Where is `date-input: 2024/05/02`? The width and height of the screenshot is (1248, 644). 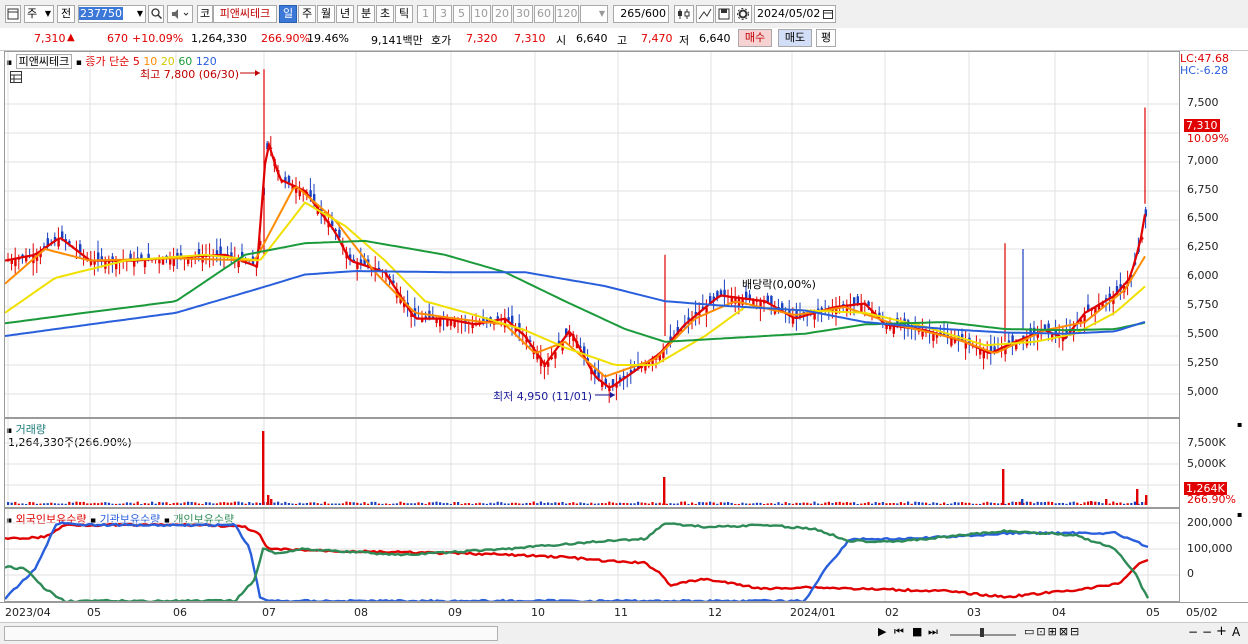
date-input: 2024/05/02 is located at coordinates (795, 14).